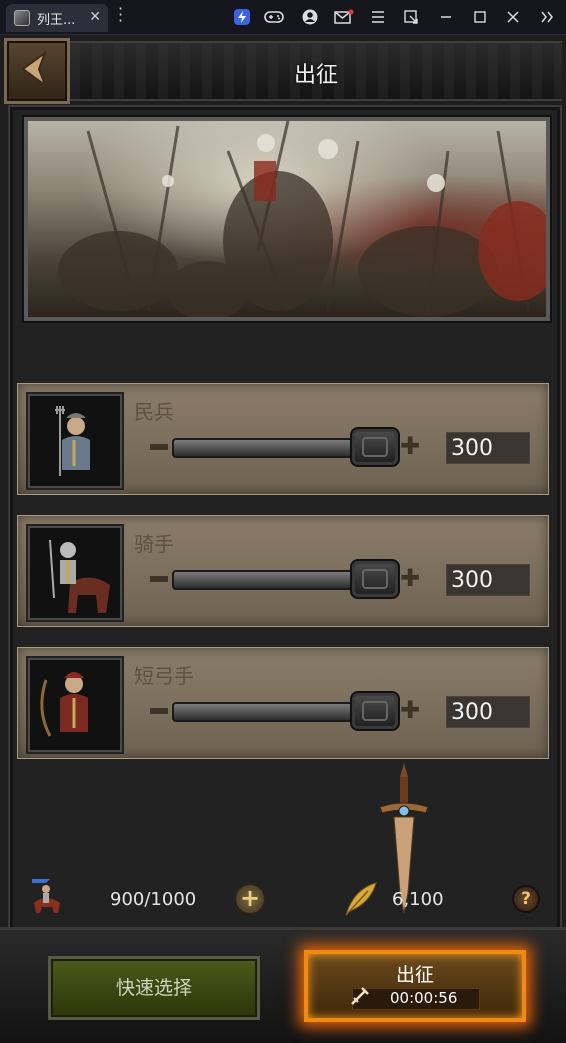  I want to click on bottom-action-bar: 快速选择 出征 00:00:56, so click(283, 985).